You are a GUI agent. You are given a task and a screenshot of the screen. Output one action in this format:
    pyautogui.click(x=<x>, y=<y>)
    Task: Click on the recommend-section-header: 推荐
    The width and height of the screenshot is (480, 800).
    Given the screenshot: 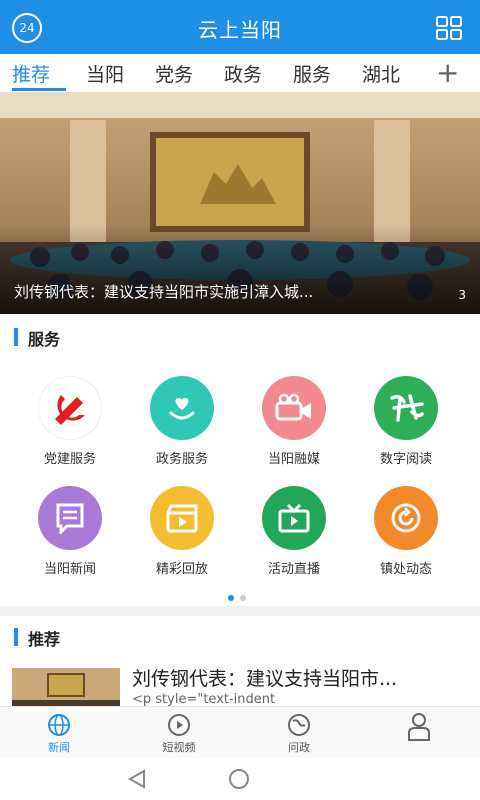 What is the action you would take?
    pyautogui.click(x=240, y=636)
    